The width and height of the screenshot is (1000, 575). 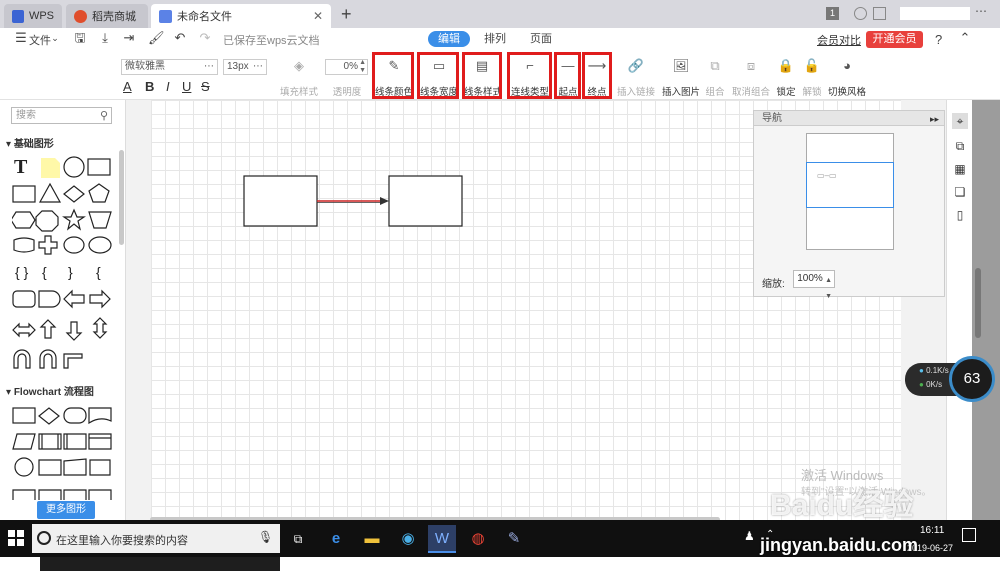 What do you see at coordinates (336, 539) in the screenshot?
I see `edge-icon: e` at bounding box center [336, 539].